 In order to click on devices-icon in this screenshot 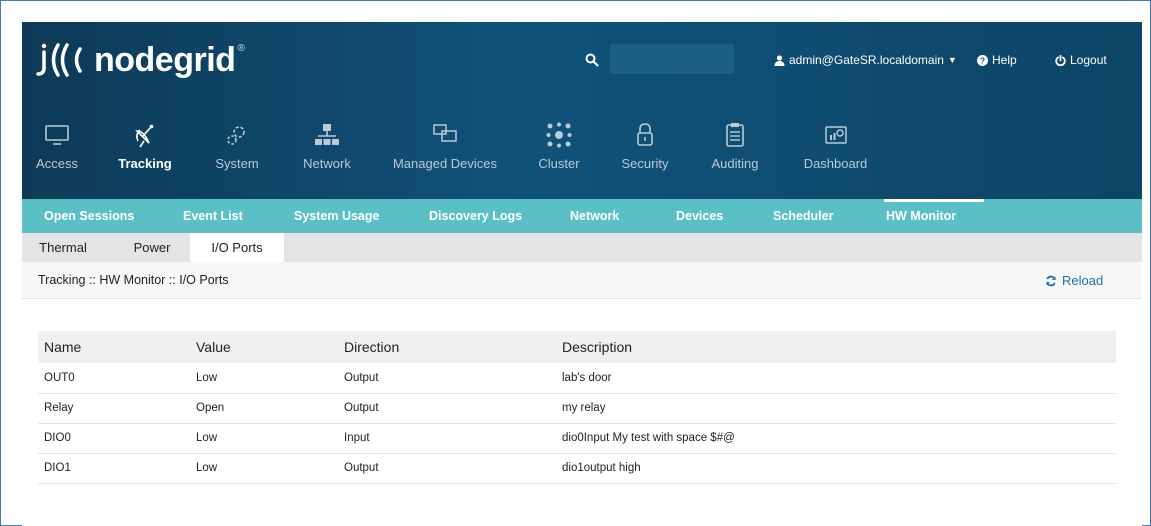, I will do `click(445, 133)`.